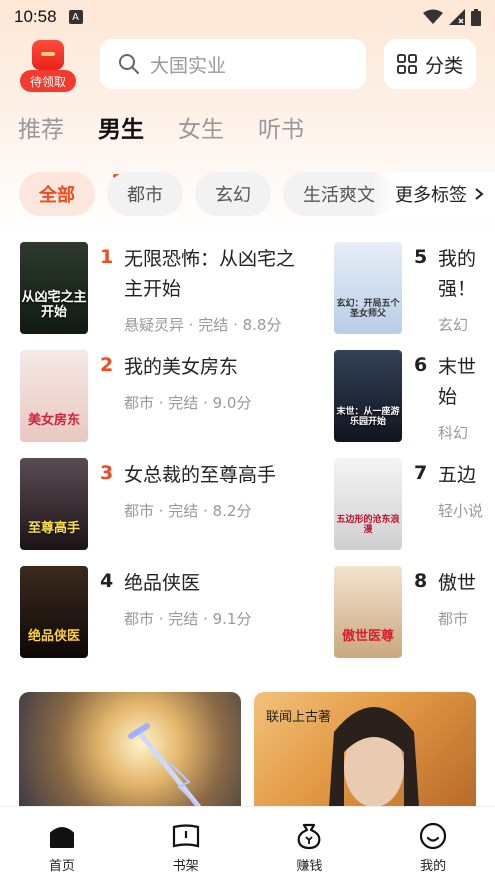 This screenshot has width=495, height=880. What do you see at coordinates (188, 619) in the screenshot?
I see `book-meta: 都市 · 完结 · 9.1分` at bounding box center [188, 619].